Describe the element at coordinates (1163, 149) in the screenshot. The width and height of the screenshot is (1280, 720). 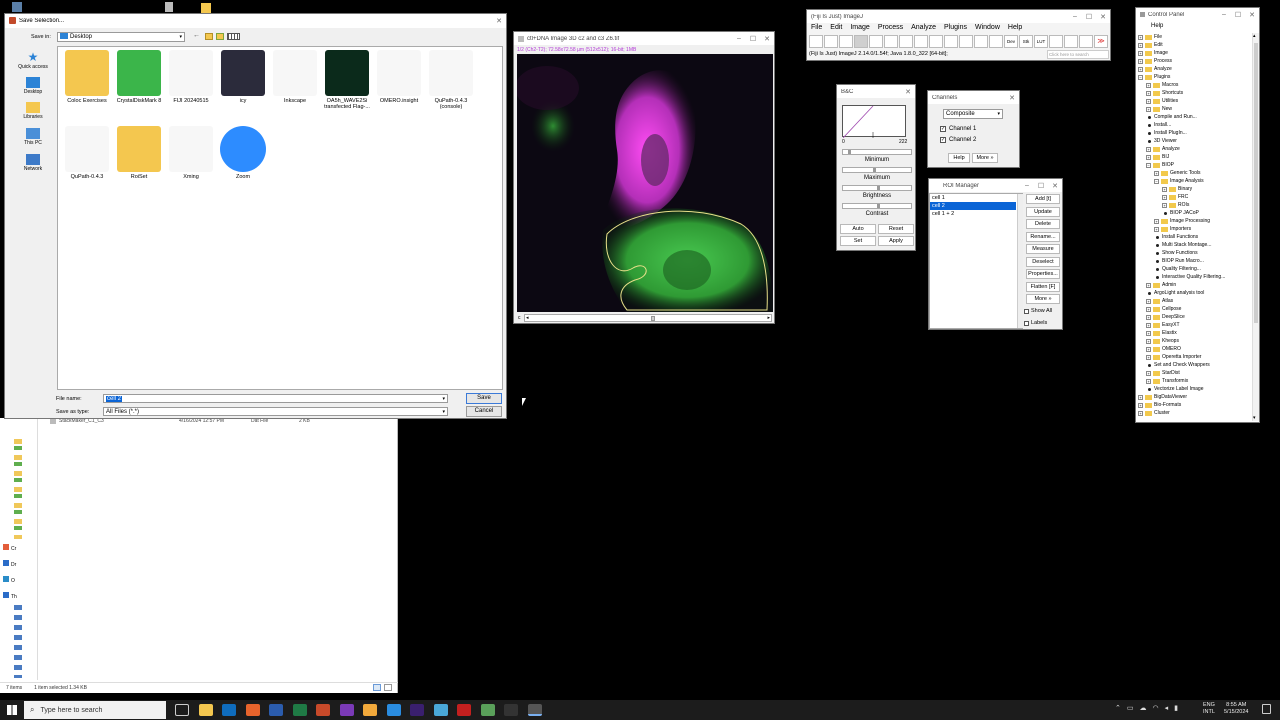
I see `tree-node: + Analyze` at that location.